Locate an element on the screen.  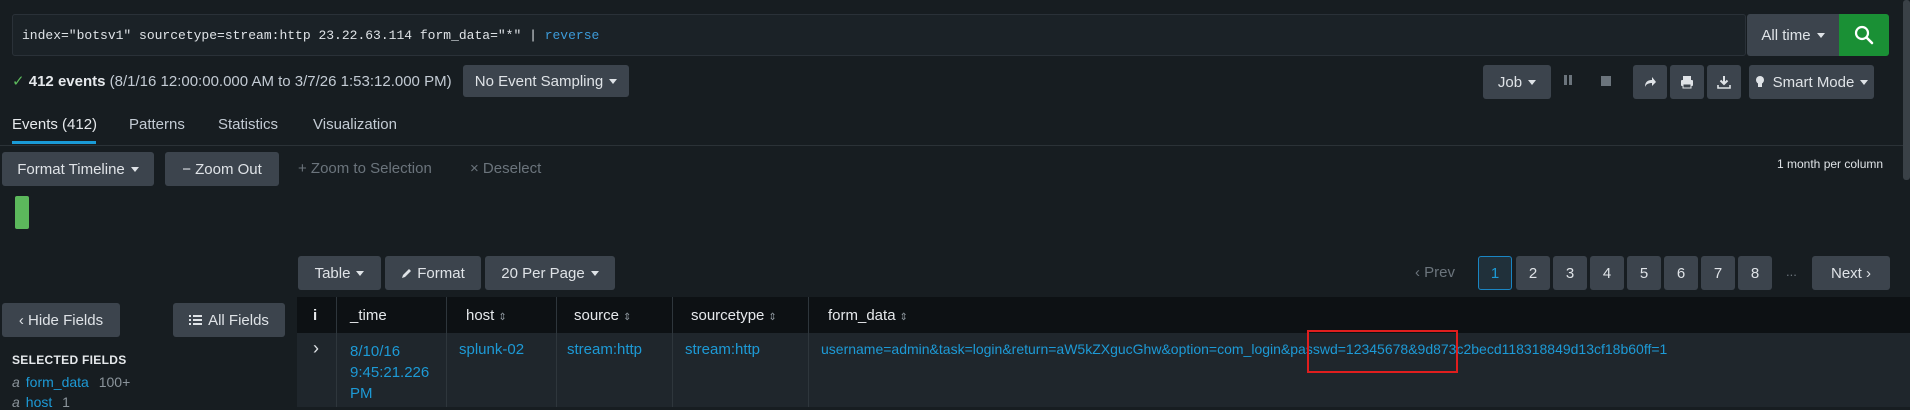
tabs-divider is located at coordinates (955, 145).